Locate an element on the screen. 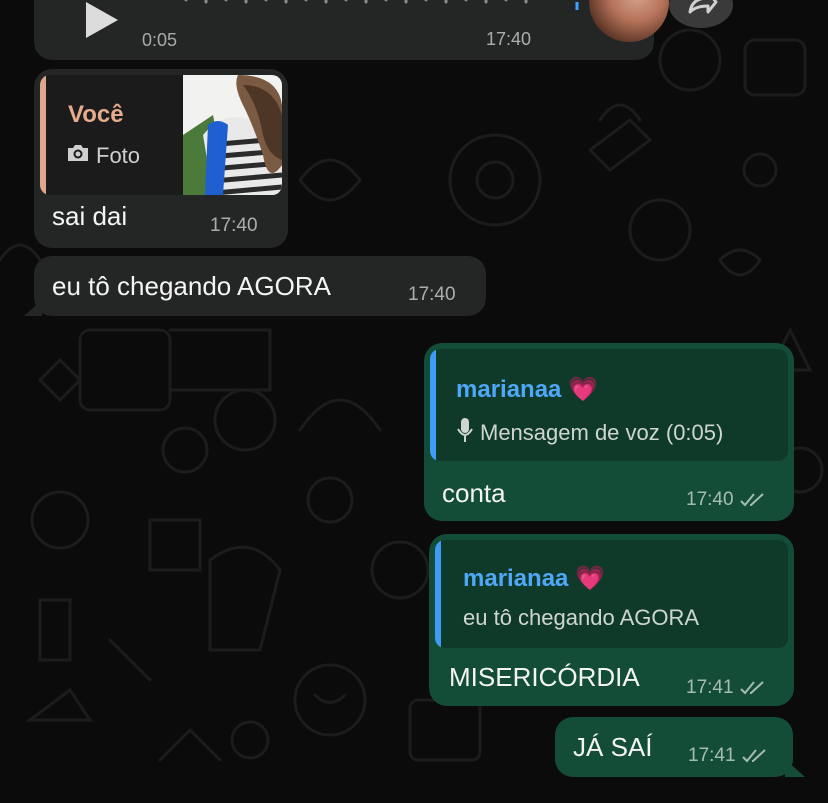 This screenshot has height=803, width=828. quote-text: Mensagem de voz (0:05) is located at coordinates (602, 432).